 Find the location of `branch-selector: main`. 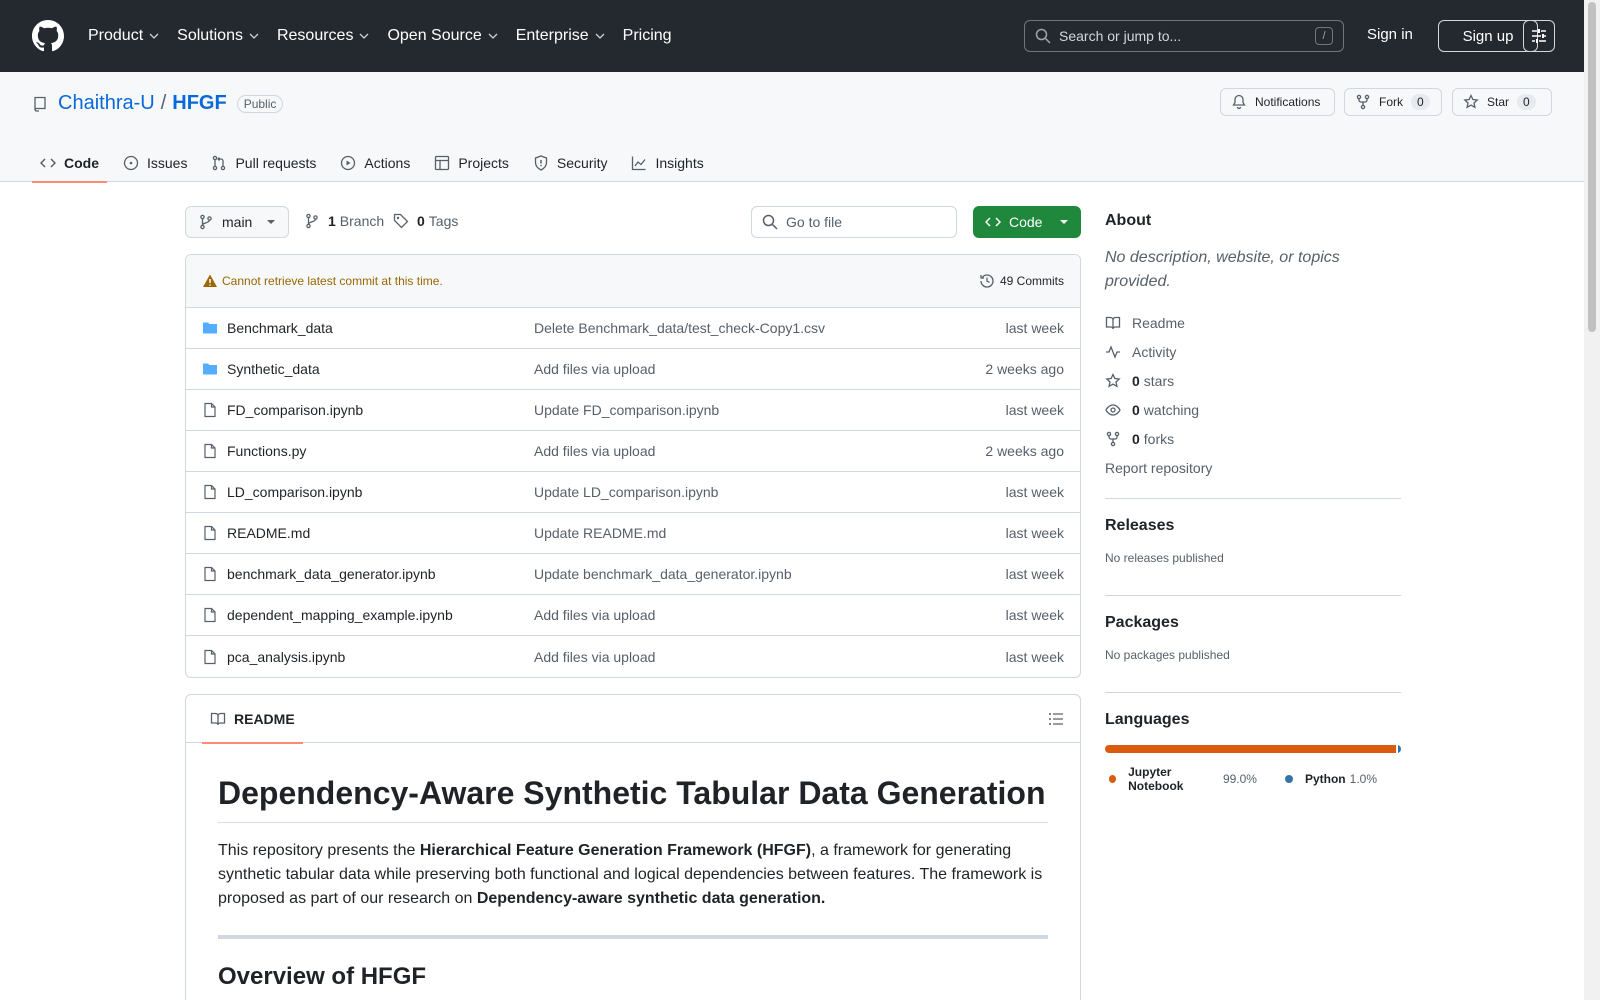

branch-selector: main is located at coordinates (237, 222).